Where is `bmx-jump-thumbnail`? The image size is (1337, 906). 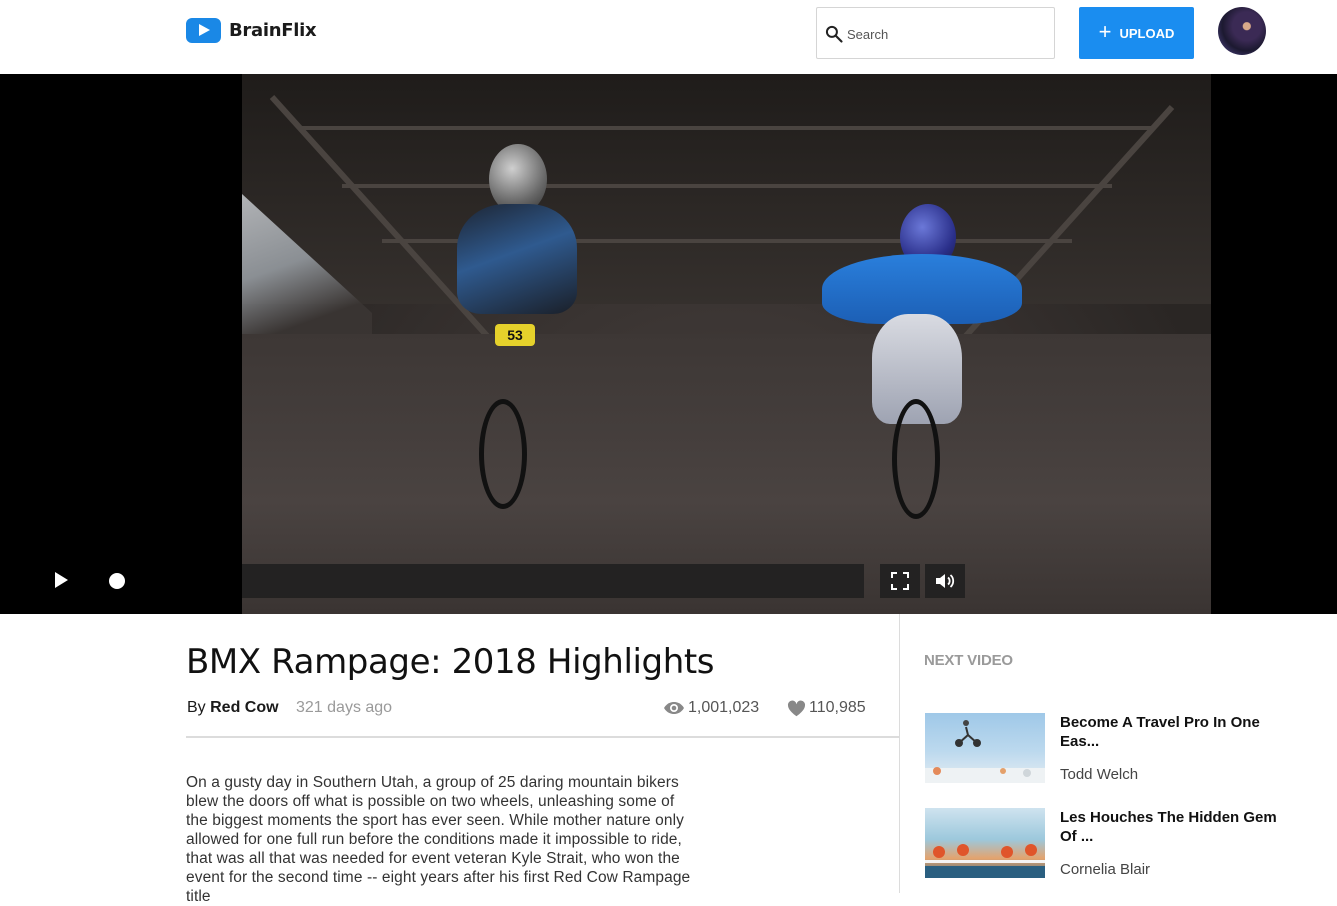 bmx-jump-thumbnail is located at coordinates (985, 751).